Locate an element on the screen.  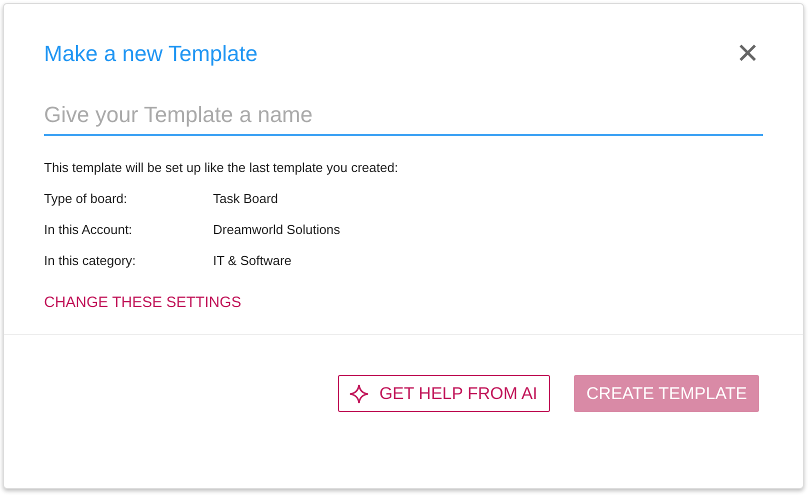
intro-text: This template will be set up like the last template you created: is located at coordinates (222, 167).